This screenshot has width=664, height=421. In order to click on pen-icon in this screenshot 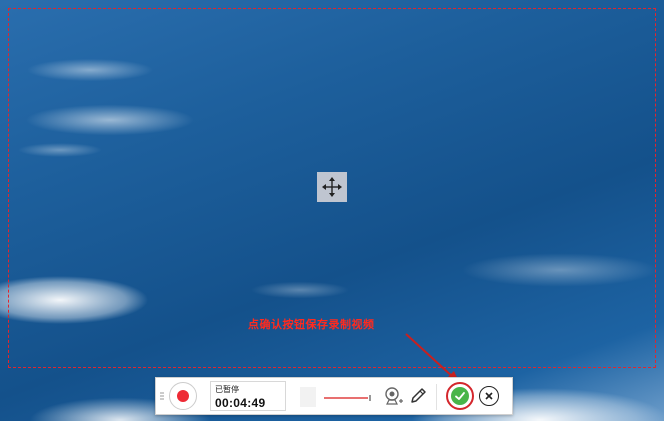, I will do `click(418, 396)`.